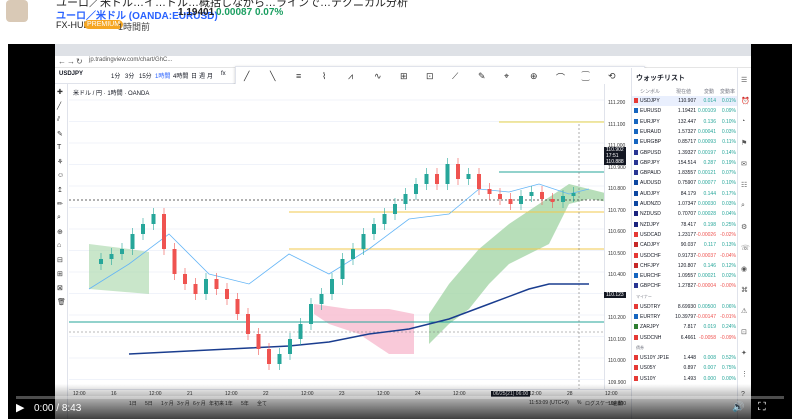 This screenshot has width=800, height=419. What do you see at coordinates (727, 91) in the screenshot?
I see `header-pct: 変動率` at bounding box center [727, 91].